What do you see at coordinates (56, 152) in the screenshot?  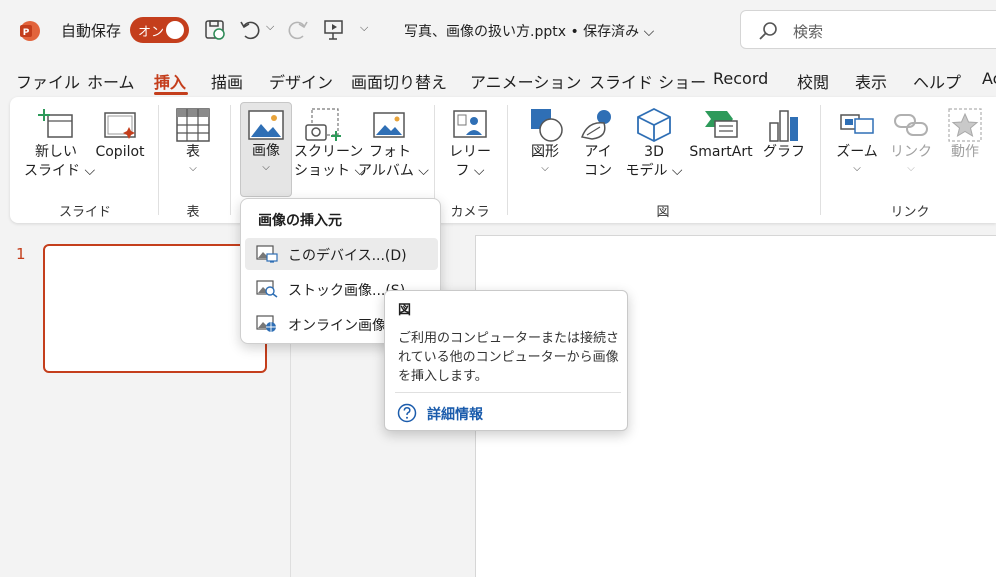 I see `new-slide-label: 新しい` at bounding box center [56, 152].